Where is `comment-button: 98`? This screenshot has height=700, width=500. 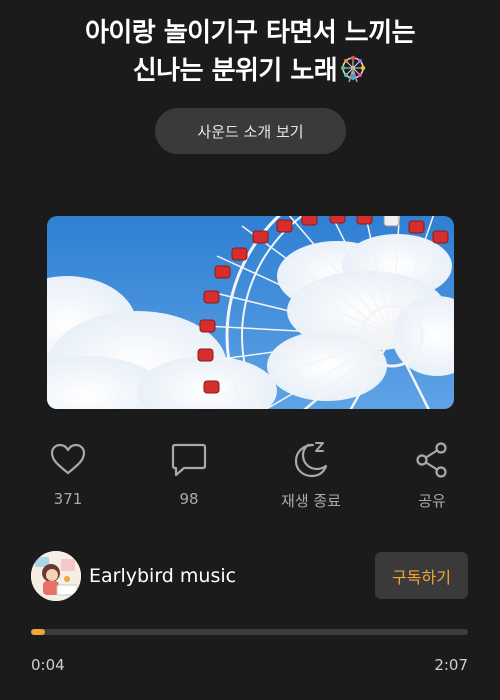 comment-button: 98 is located at coordinates (189, 480).